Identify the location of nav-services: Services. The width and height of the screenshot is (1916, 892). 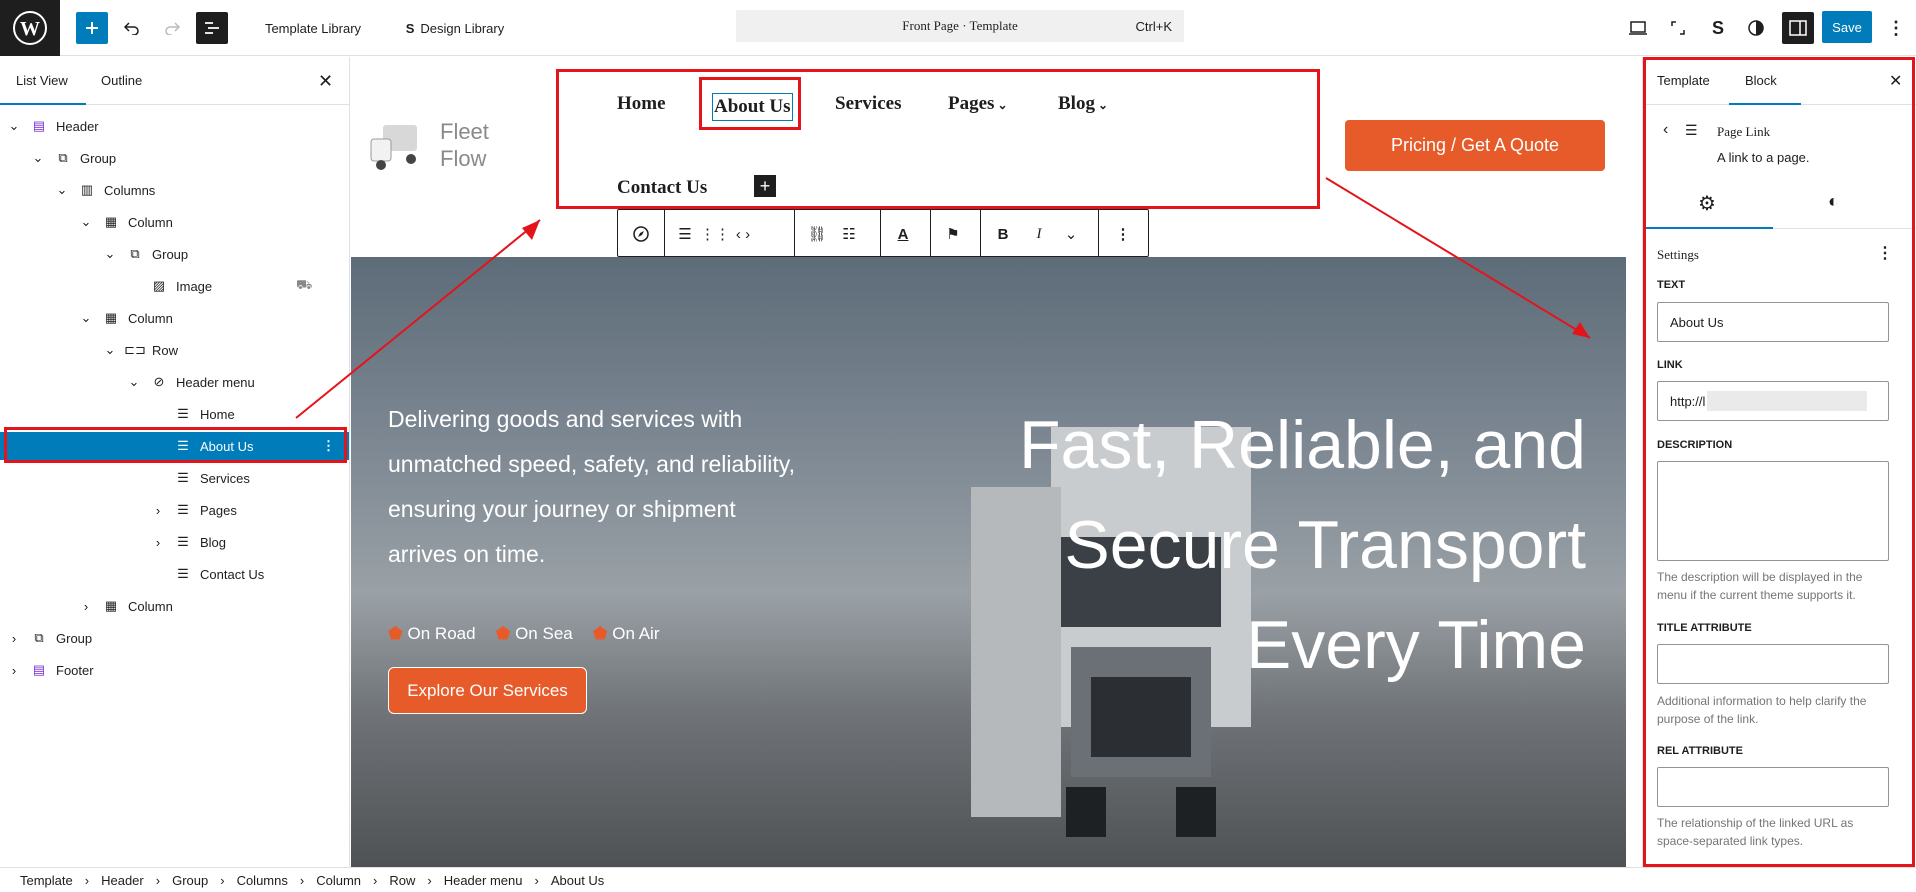
(868, 104).